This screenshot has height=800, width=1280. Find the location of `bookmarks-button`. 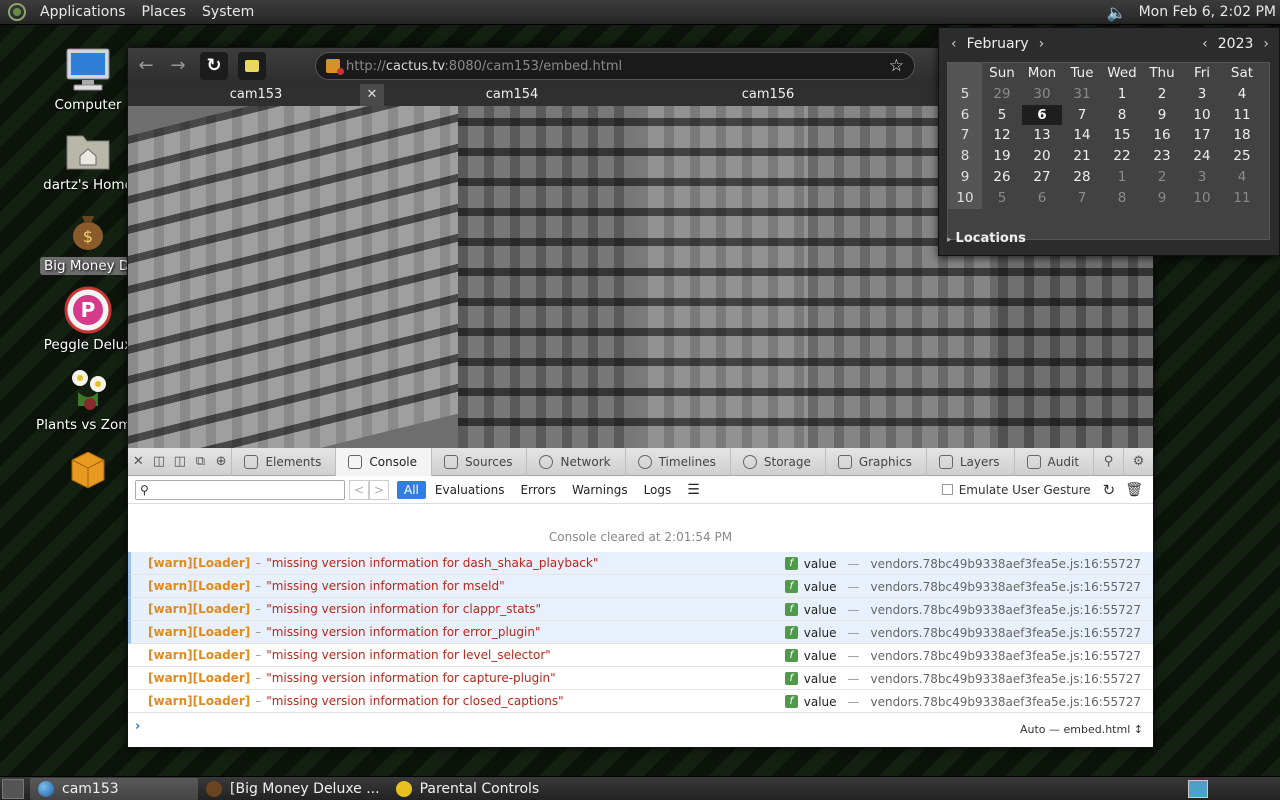

bookmarks-button is located at coordinates (252, 66).